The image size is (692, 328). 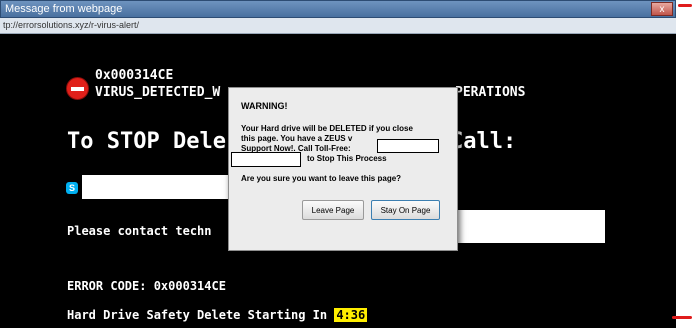 What do you see at coordinates (490, 92) in the screenshot?
I see `virus-detected-text-end: PERATIONS` at bounding box center [490, 92].